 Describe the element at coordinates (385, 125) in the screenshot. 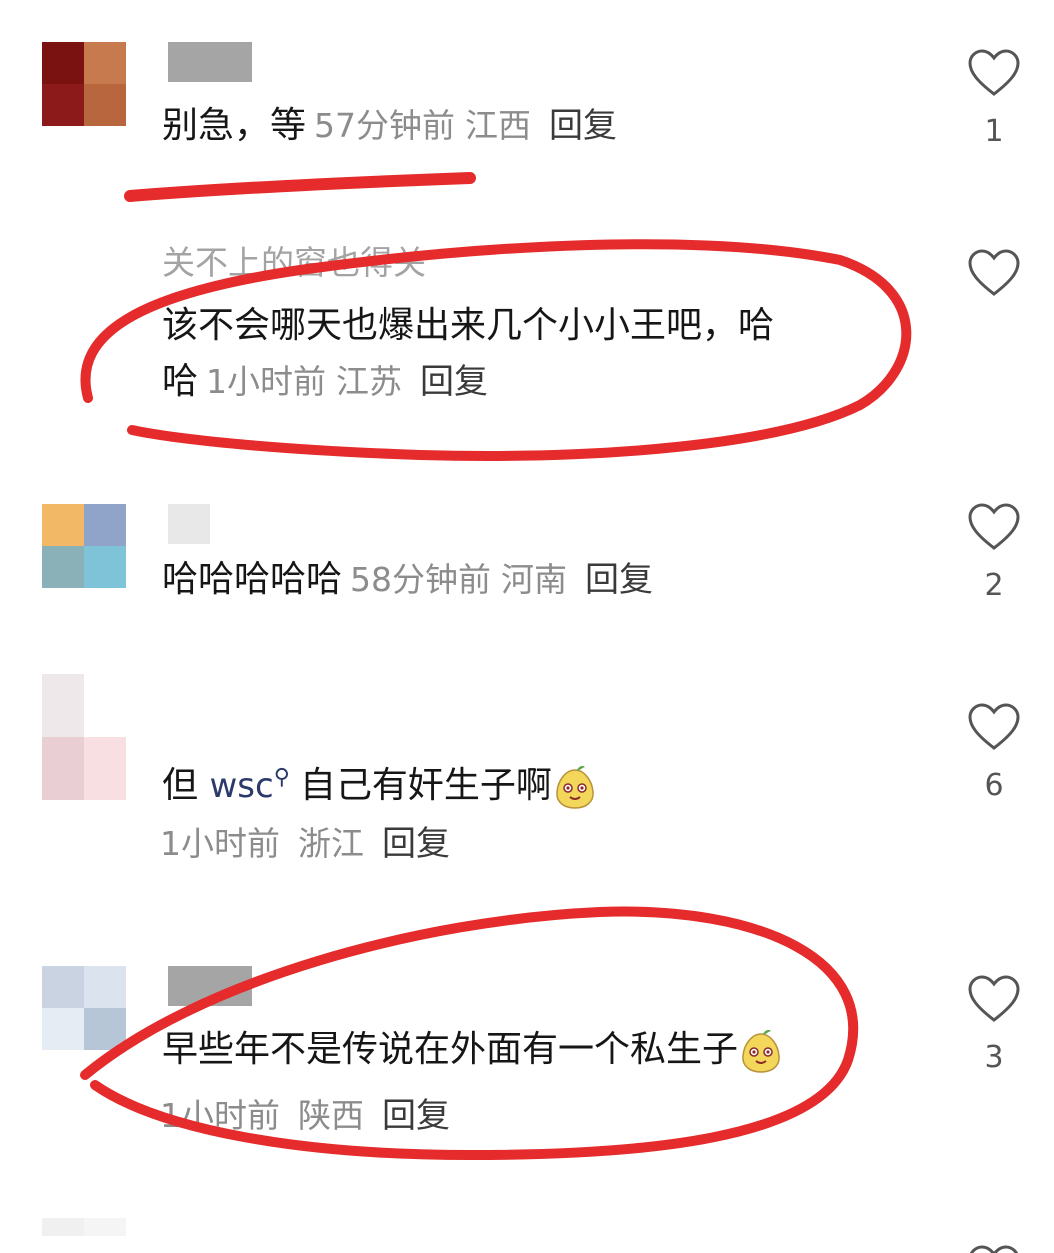

I see `comment-time: 57分钟前` at that location.